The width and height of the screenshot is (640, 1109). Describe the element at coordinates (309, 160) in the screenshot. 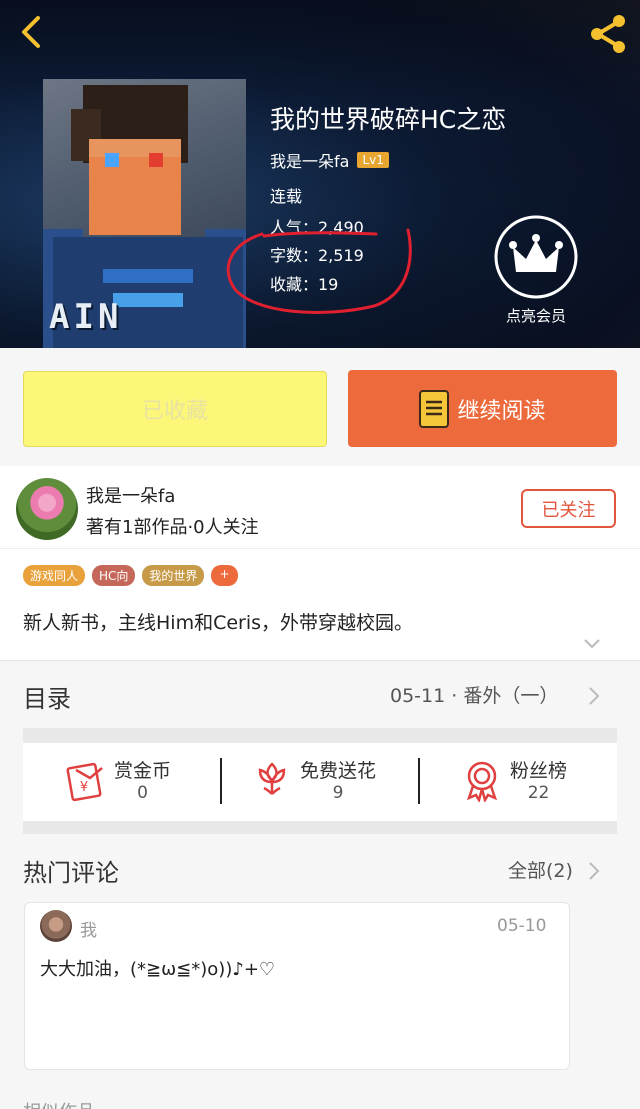

I see `author-name: 我是一朵fa` at that location.